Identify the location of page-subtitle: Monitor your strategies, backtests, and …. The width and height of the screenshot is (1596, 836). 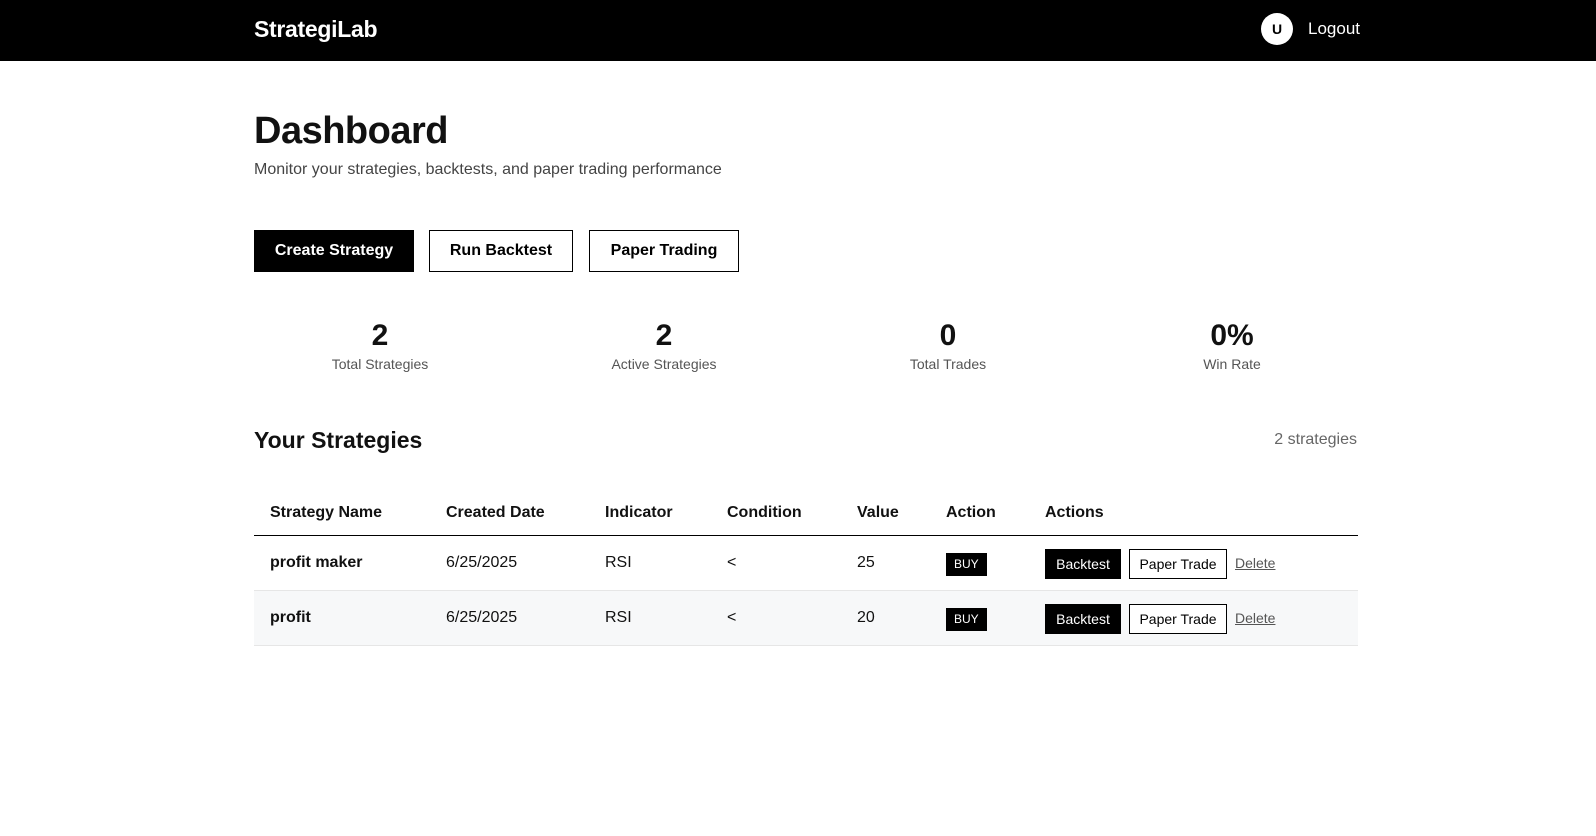
(488, 169).